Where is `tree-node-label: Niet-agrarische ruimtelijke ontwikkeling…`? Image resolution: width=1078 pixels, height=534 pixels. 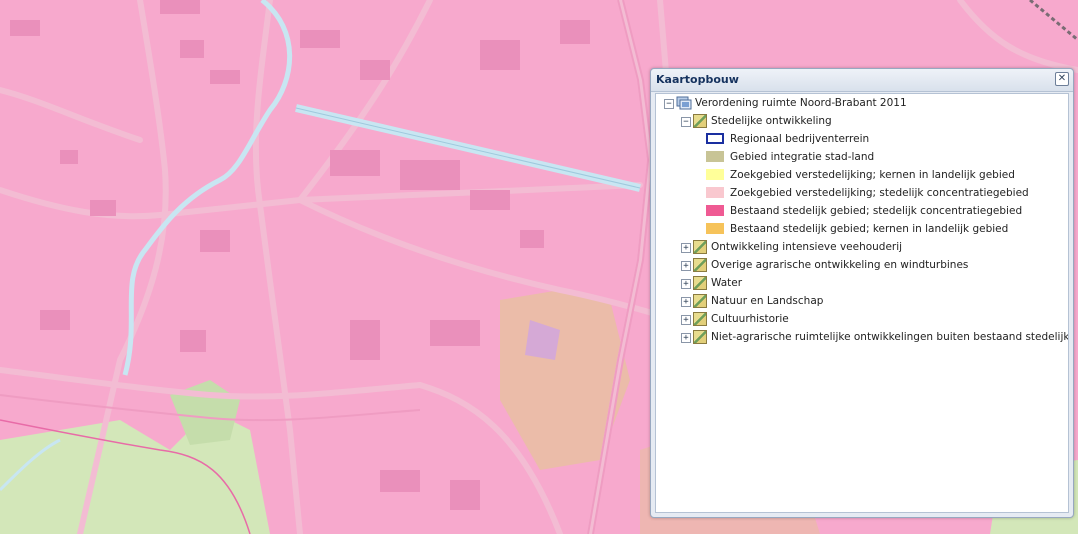
tree-node-label: Niet-agrarische ruimtelijke ontwikkeling… is located at coordinates (889, 337).